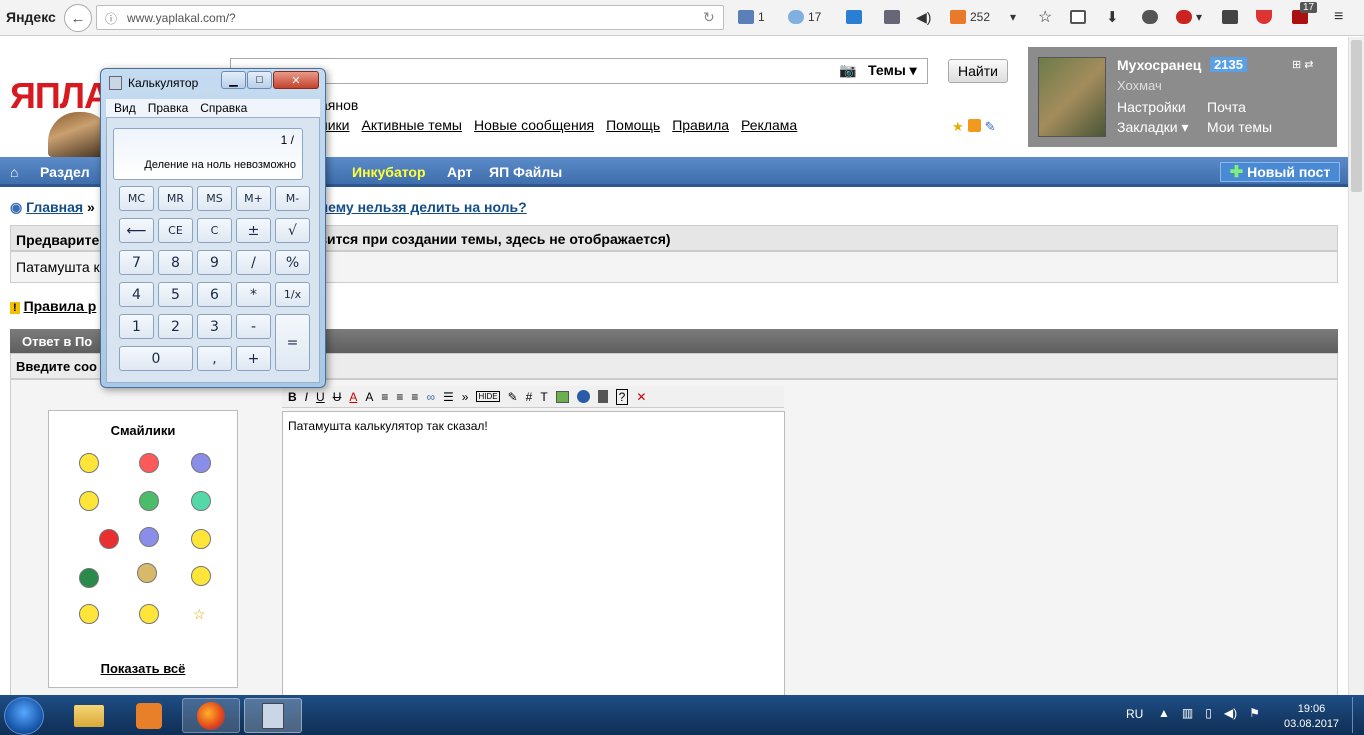 The height and width of the screenshot is (735, 1364). I want to click on yandex-disk-icon, so click(854, 17).